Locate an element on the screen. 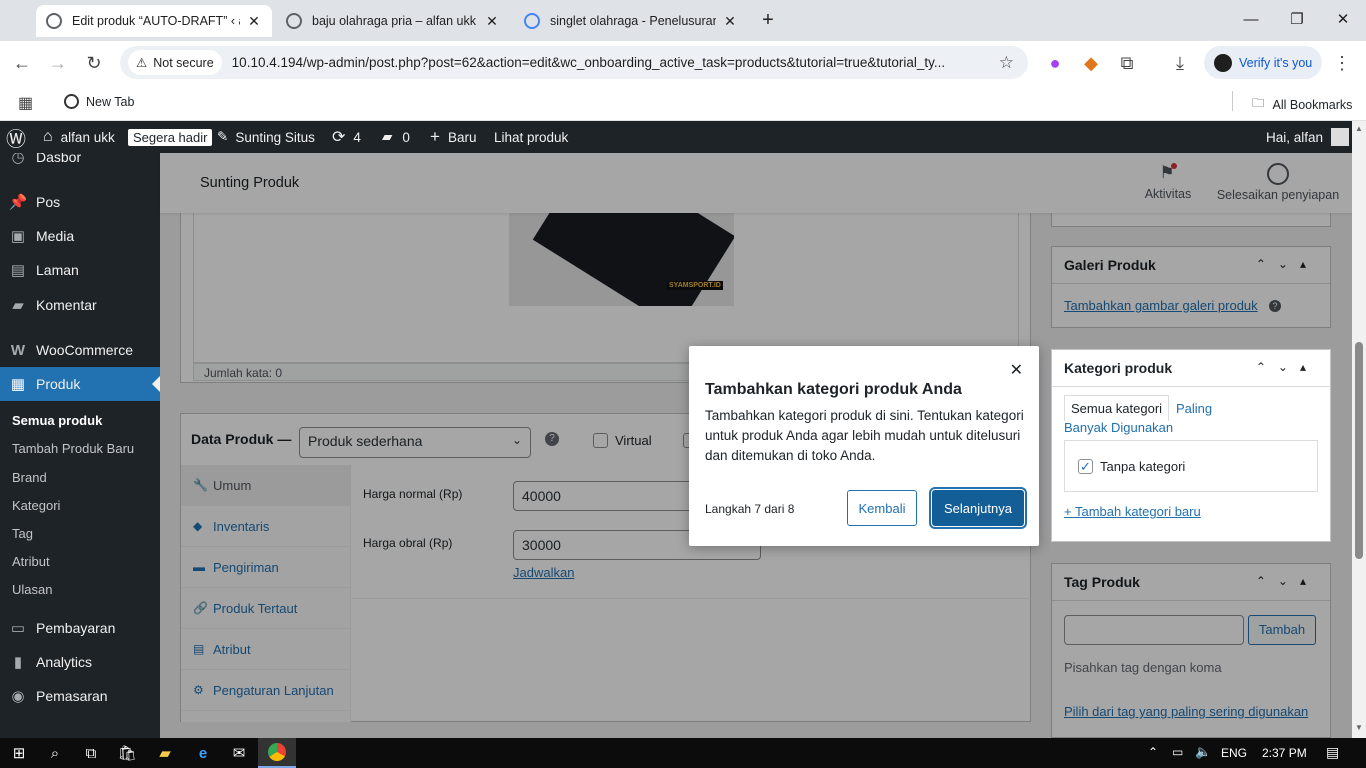 The image size is (1366, 768). mail-icon: ✉ is located at coordinates (239, 753).